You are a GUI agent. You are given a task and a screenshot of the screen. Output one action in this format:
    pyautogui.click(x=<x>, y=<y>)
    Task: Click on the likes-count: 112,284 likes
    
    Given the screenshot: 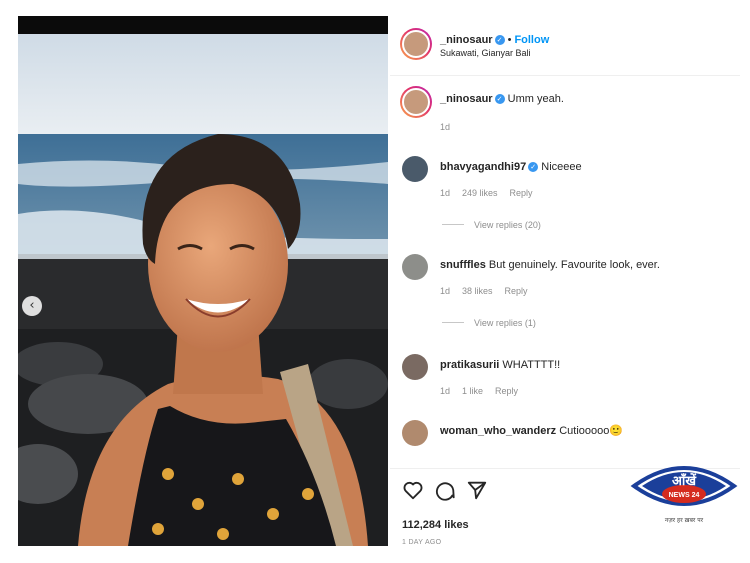 What is the action you would take?
    pyautogui.click(x=435, y=525)
    